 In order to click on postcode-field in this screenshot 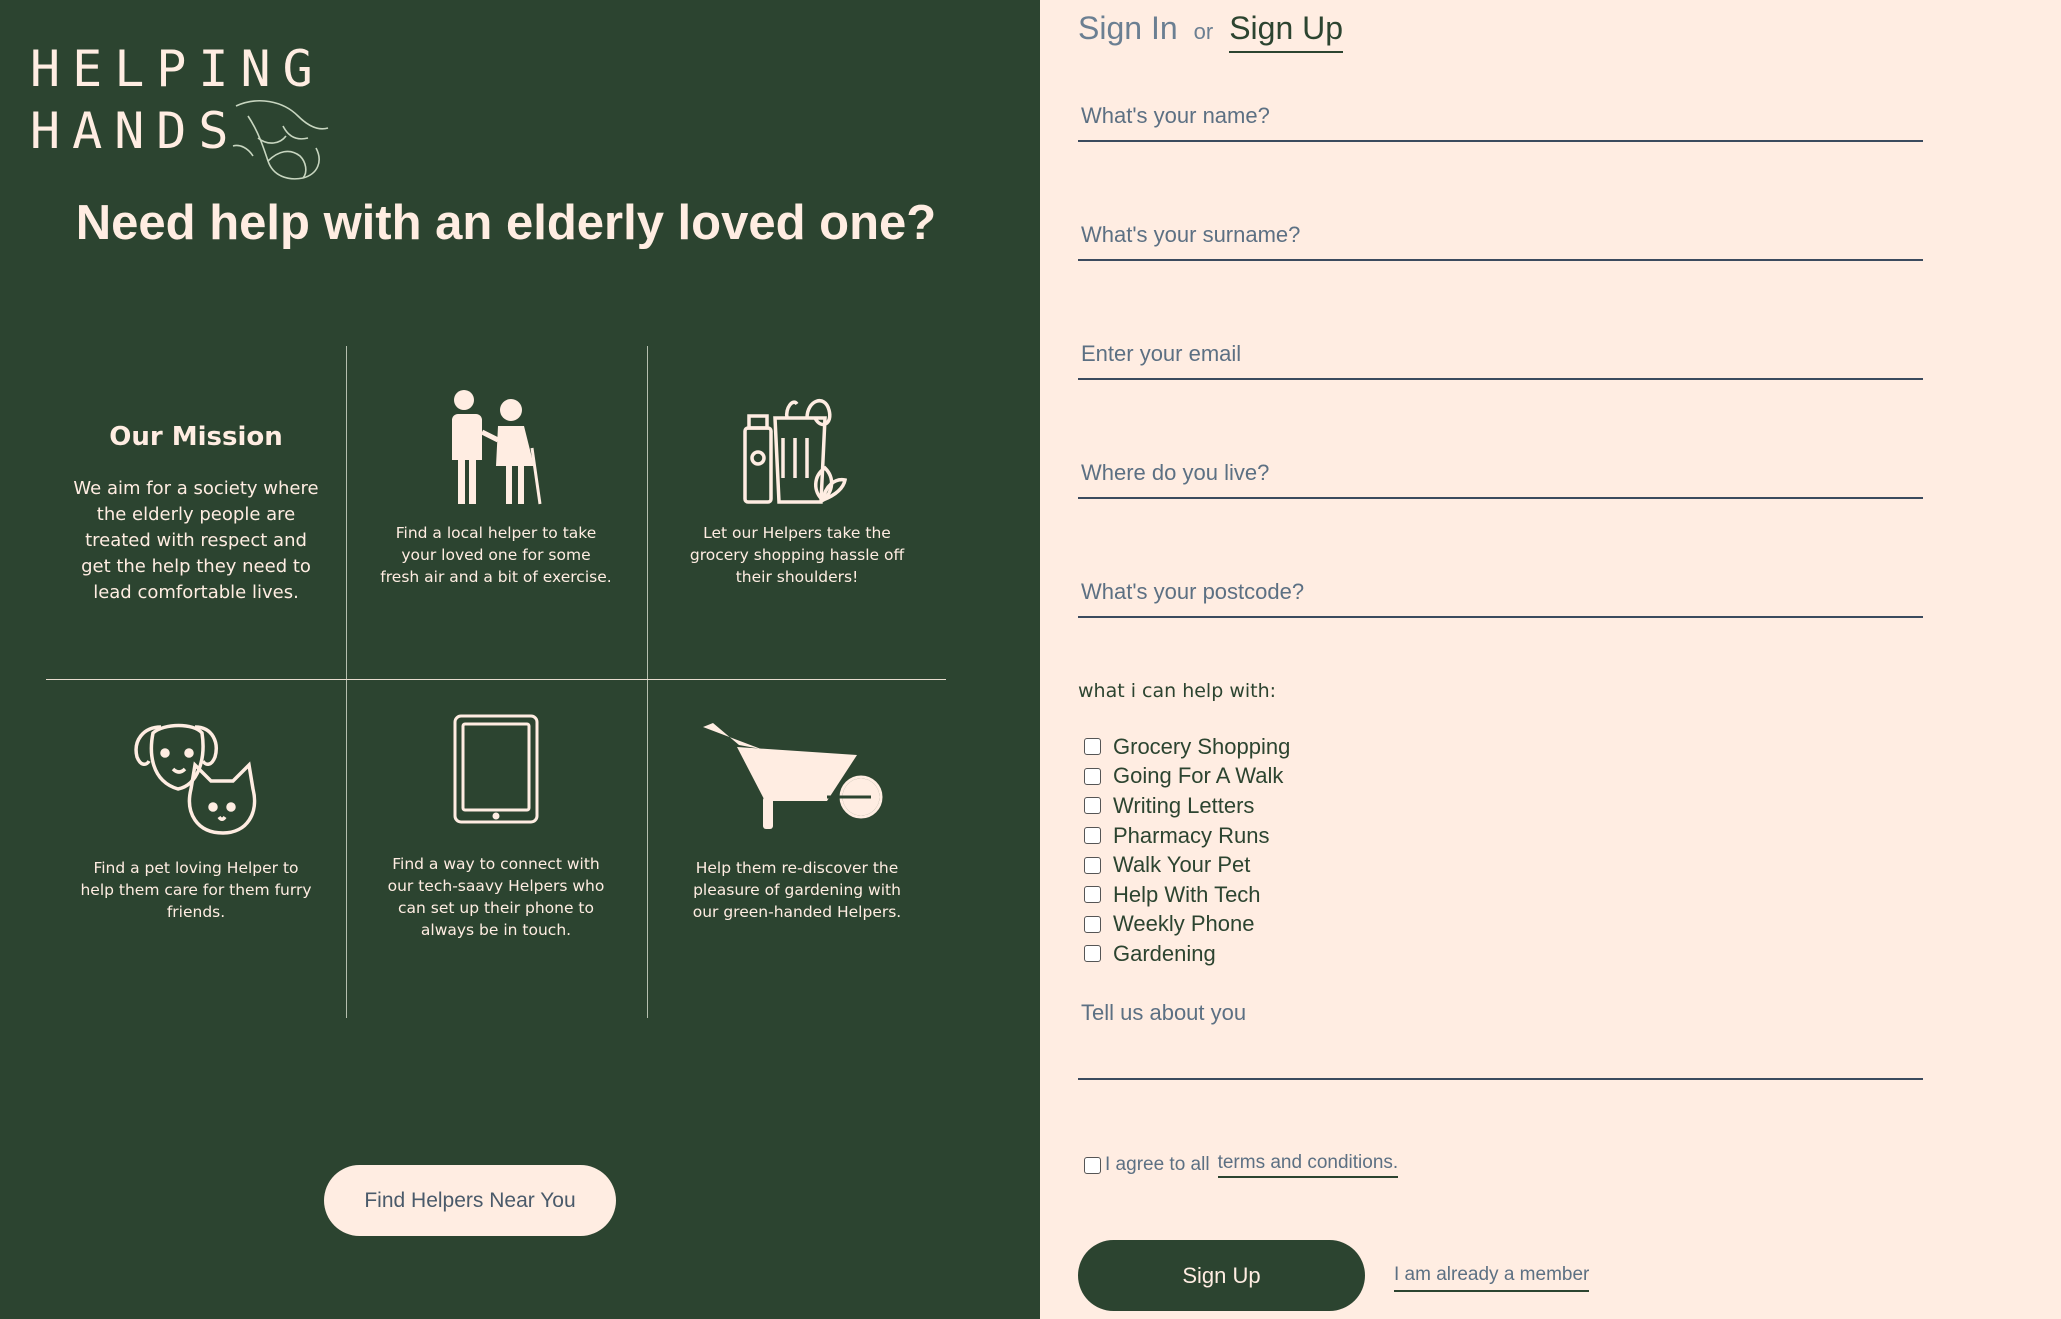, I will do `click(1500, 593)`.